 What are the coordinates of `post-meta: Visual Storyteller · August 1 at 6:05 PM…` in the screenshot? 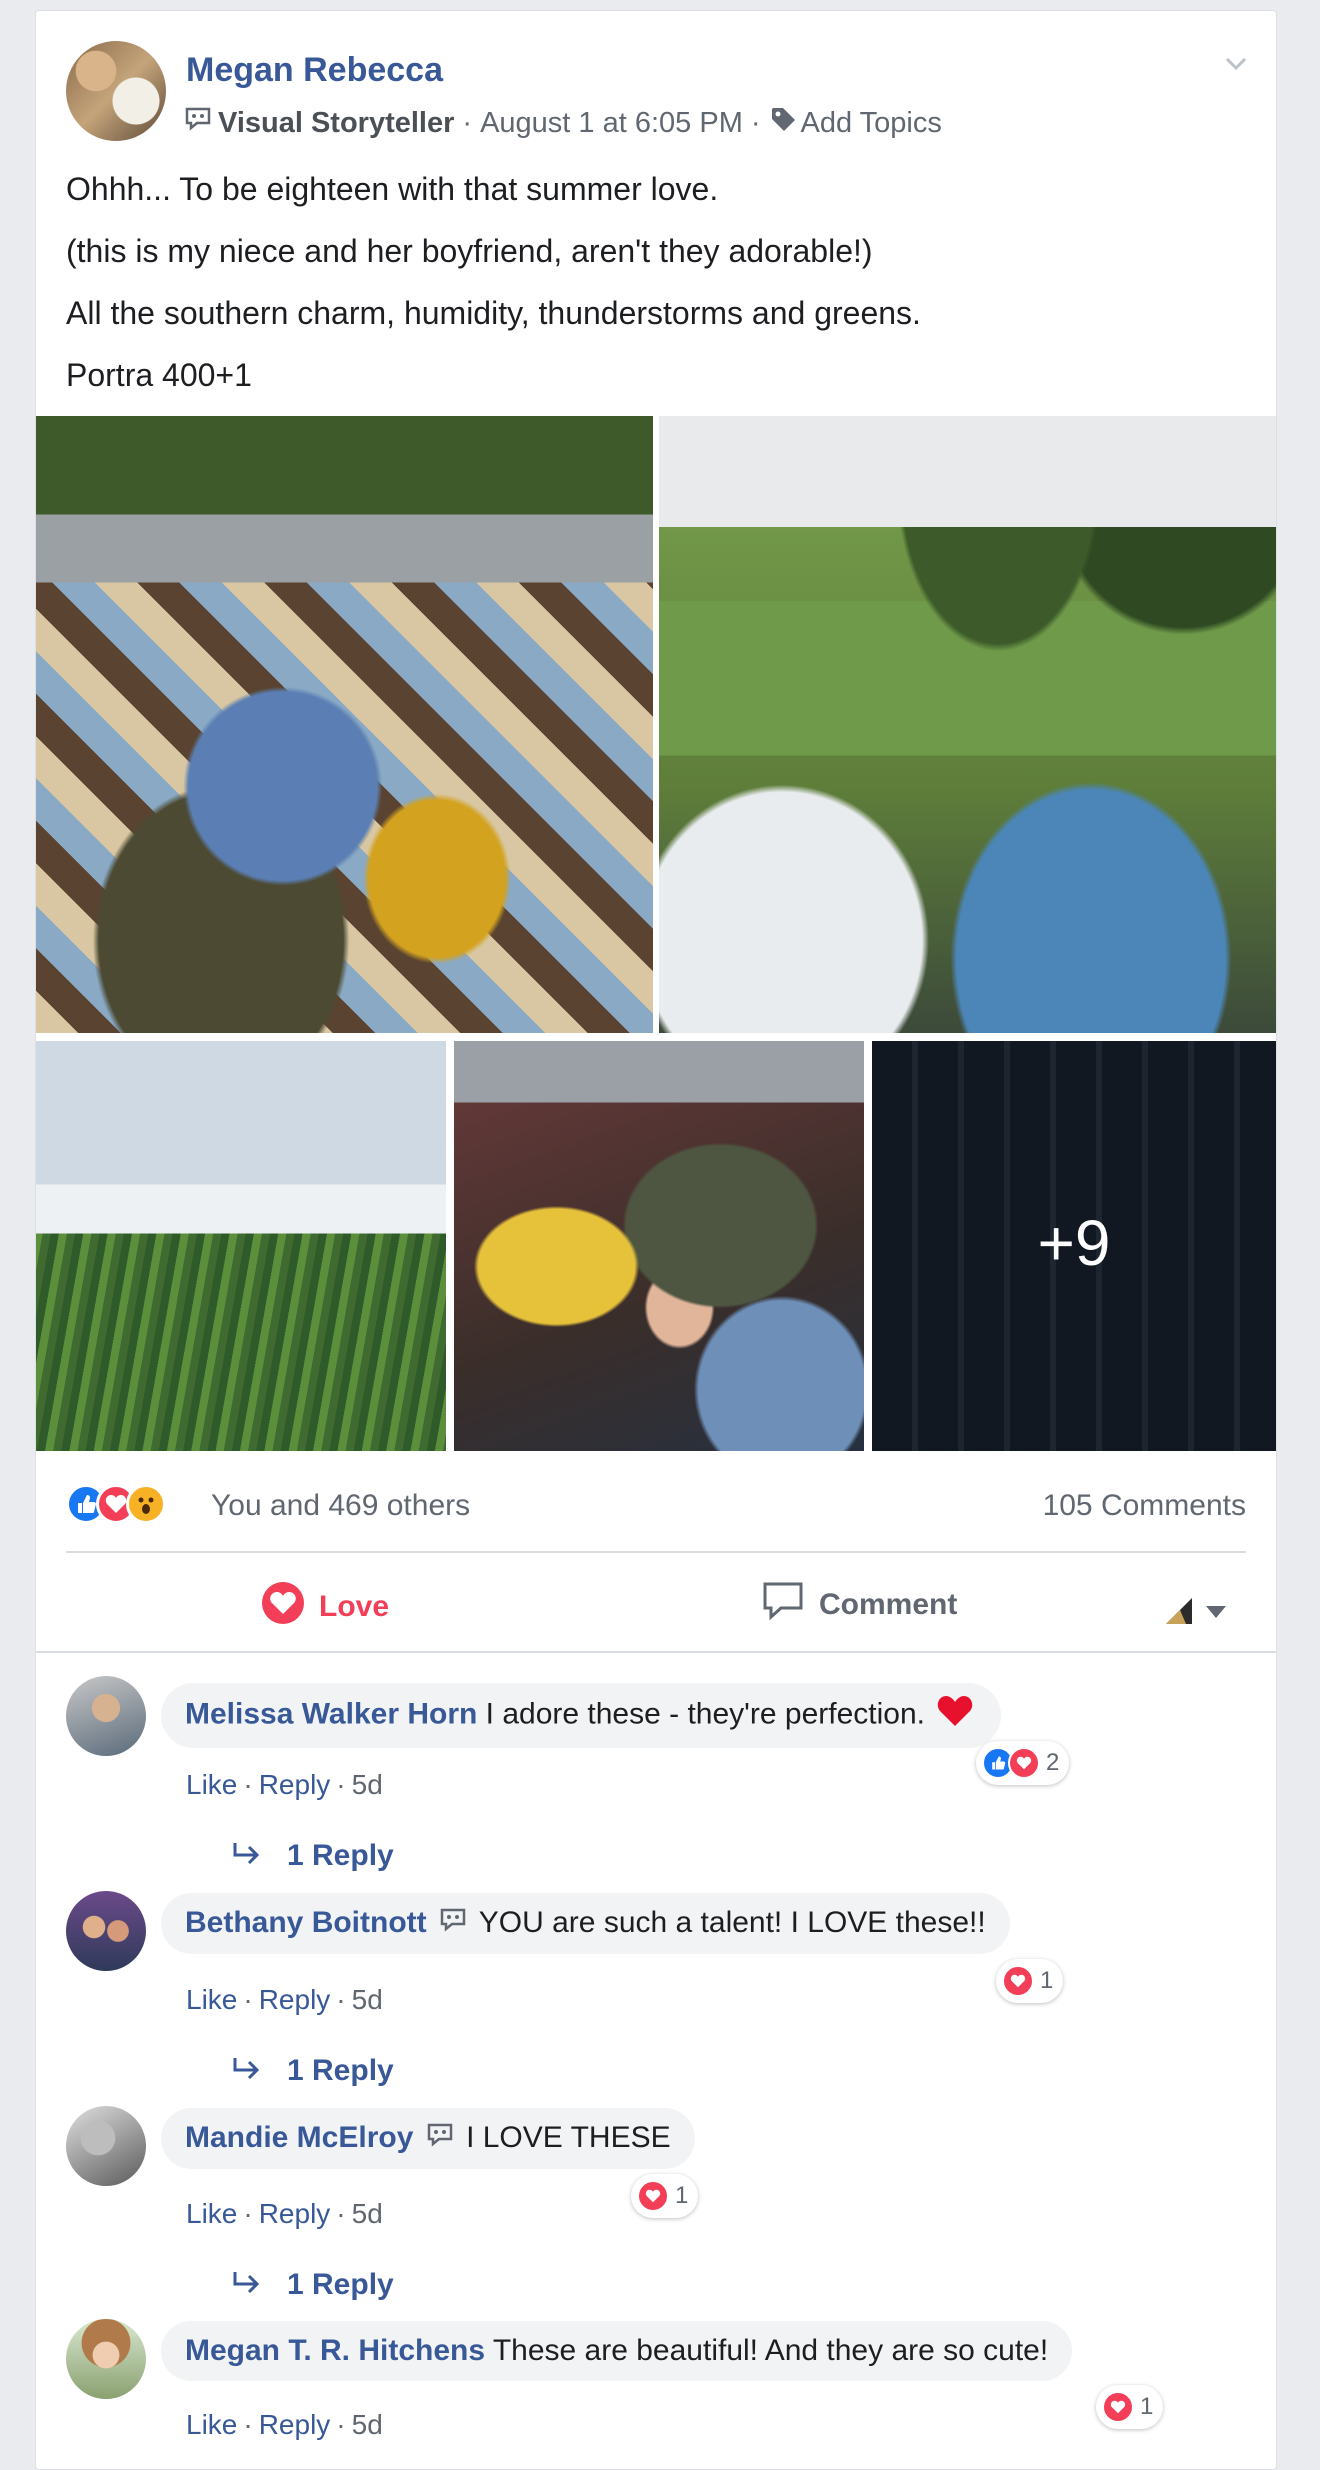 It's located at (563, 123).